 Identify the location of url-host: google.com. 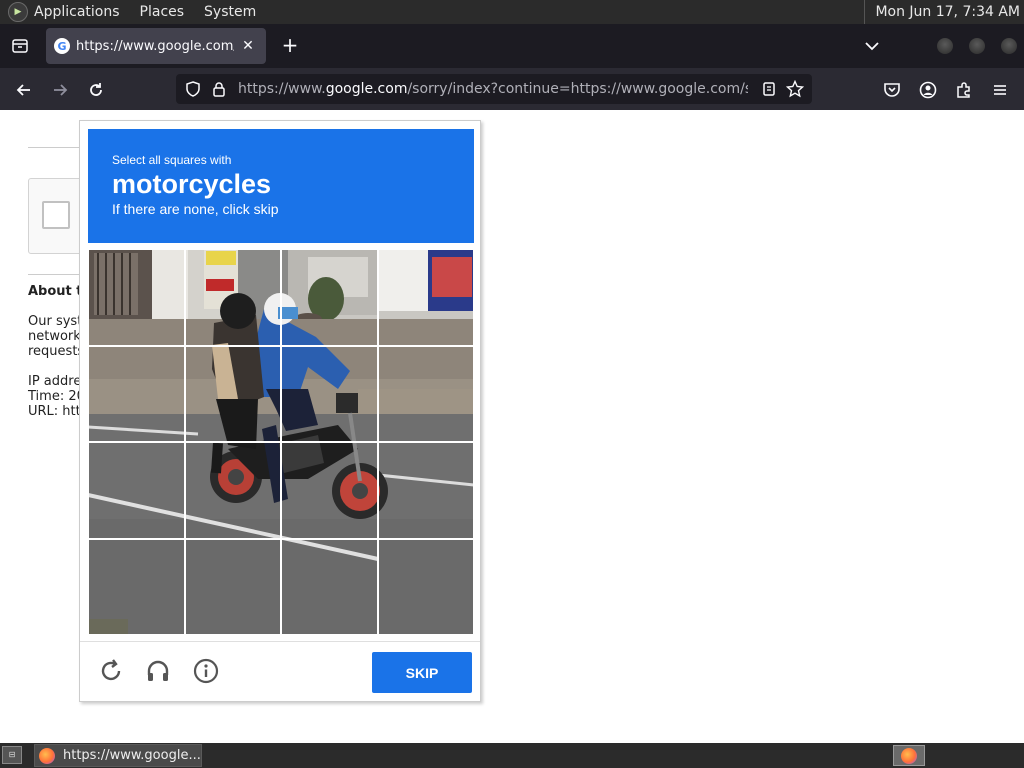
(366, 89).